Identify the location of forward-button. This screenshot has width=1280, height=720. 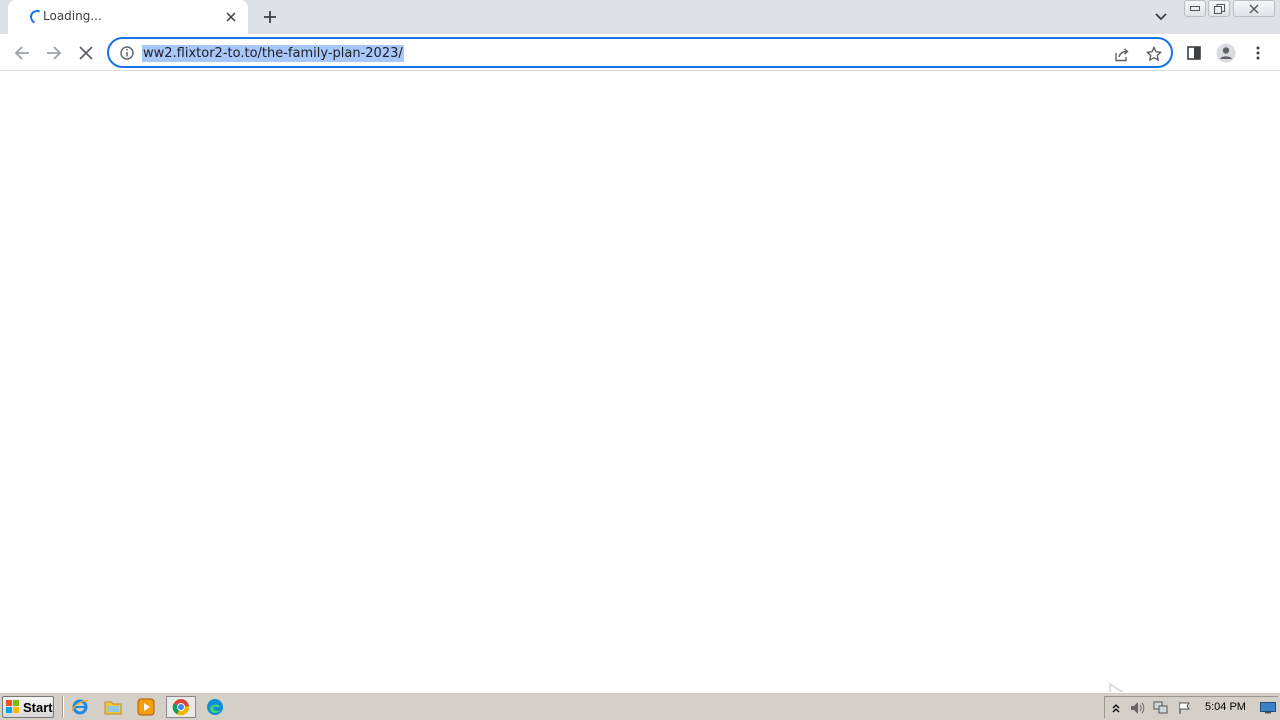
(54, 53).